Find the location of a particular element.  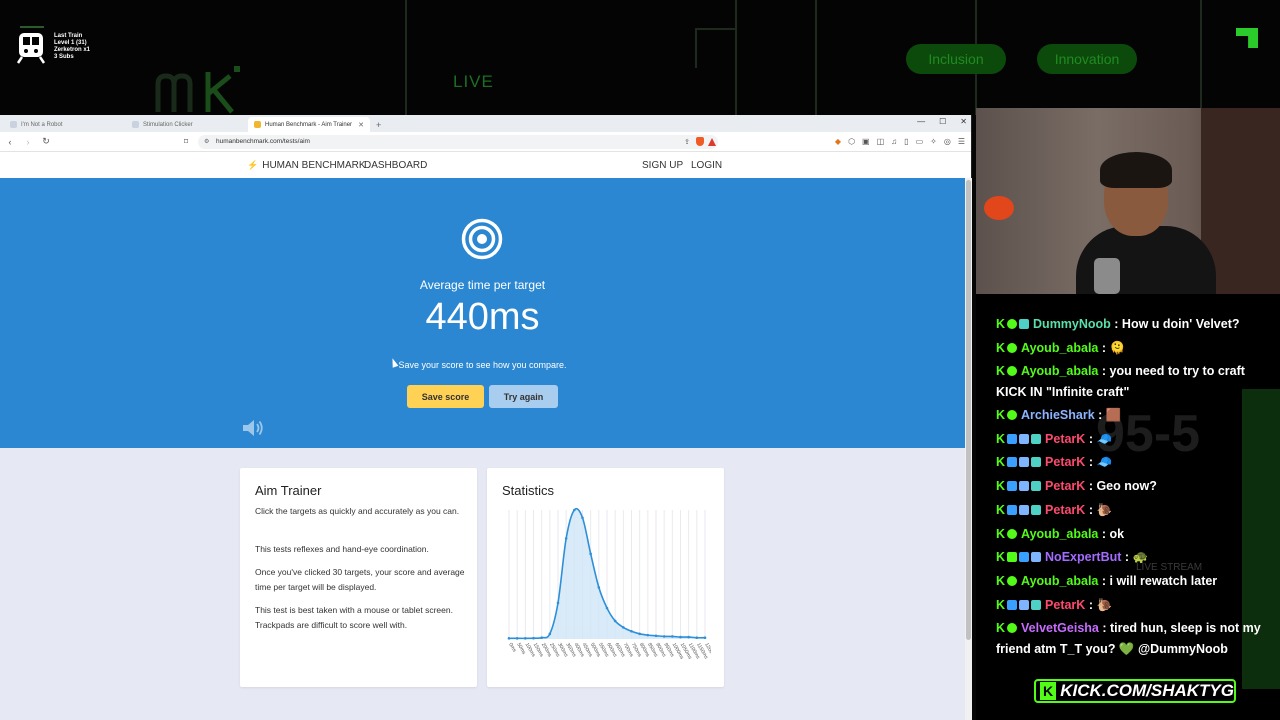

vpn-icon: ◎ is located at coordinates (947, 141).